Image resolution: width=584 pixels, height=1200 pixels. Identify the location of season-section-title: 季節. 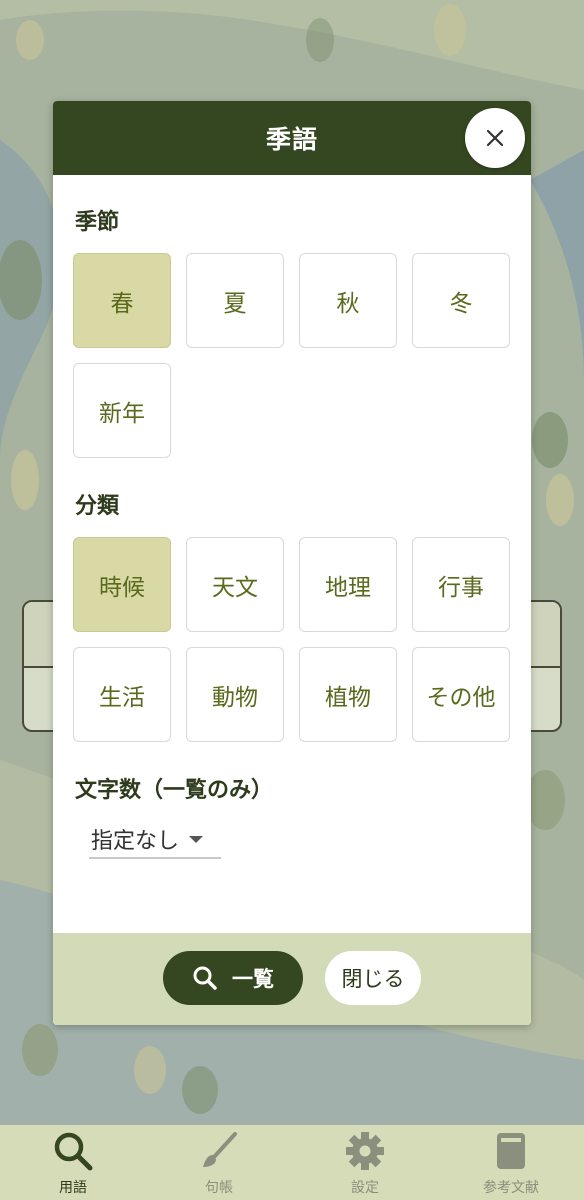
(97, 222).